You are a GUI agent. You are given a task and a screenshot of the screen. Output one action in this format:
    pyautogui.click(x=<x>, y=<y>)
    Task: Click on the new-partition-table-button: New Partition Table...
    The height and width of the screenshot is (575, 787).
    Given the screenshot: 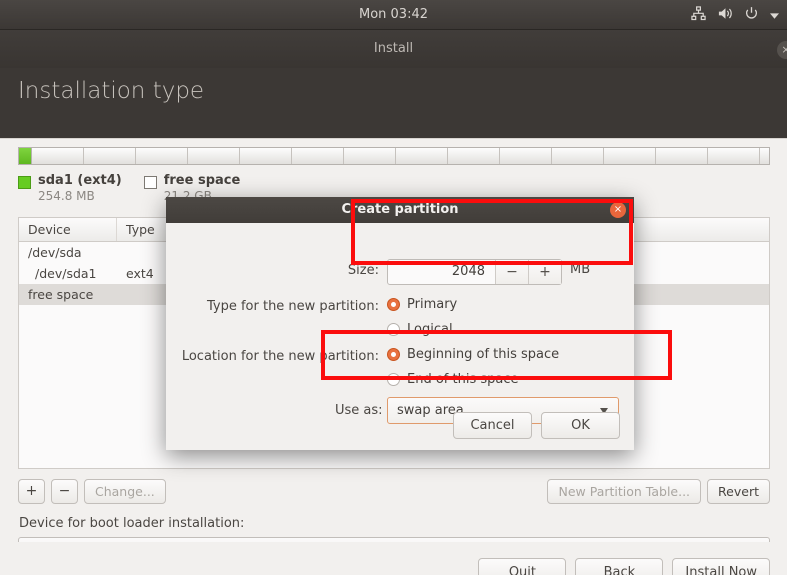 What is the action you would take?
    pyautogui.click(x=624, y=491)
    